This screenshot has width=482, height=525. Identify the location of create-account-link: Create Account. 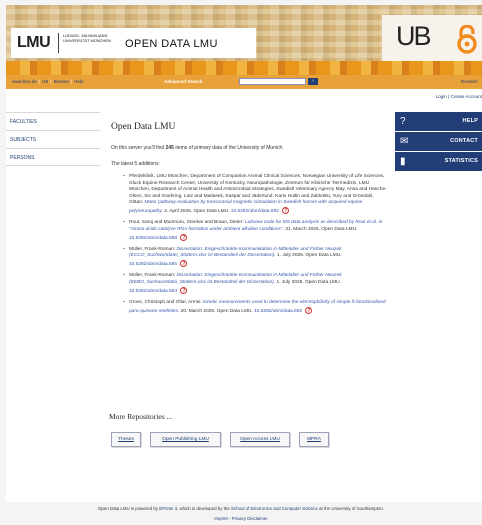
(466, 96).